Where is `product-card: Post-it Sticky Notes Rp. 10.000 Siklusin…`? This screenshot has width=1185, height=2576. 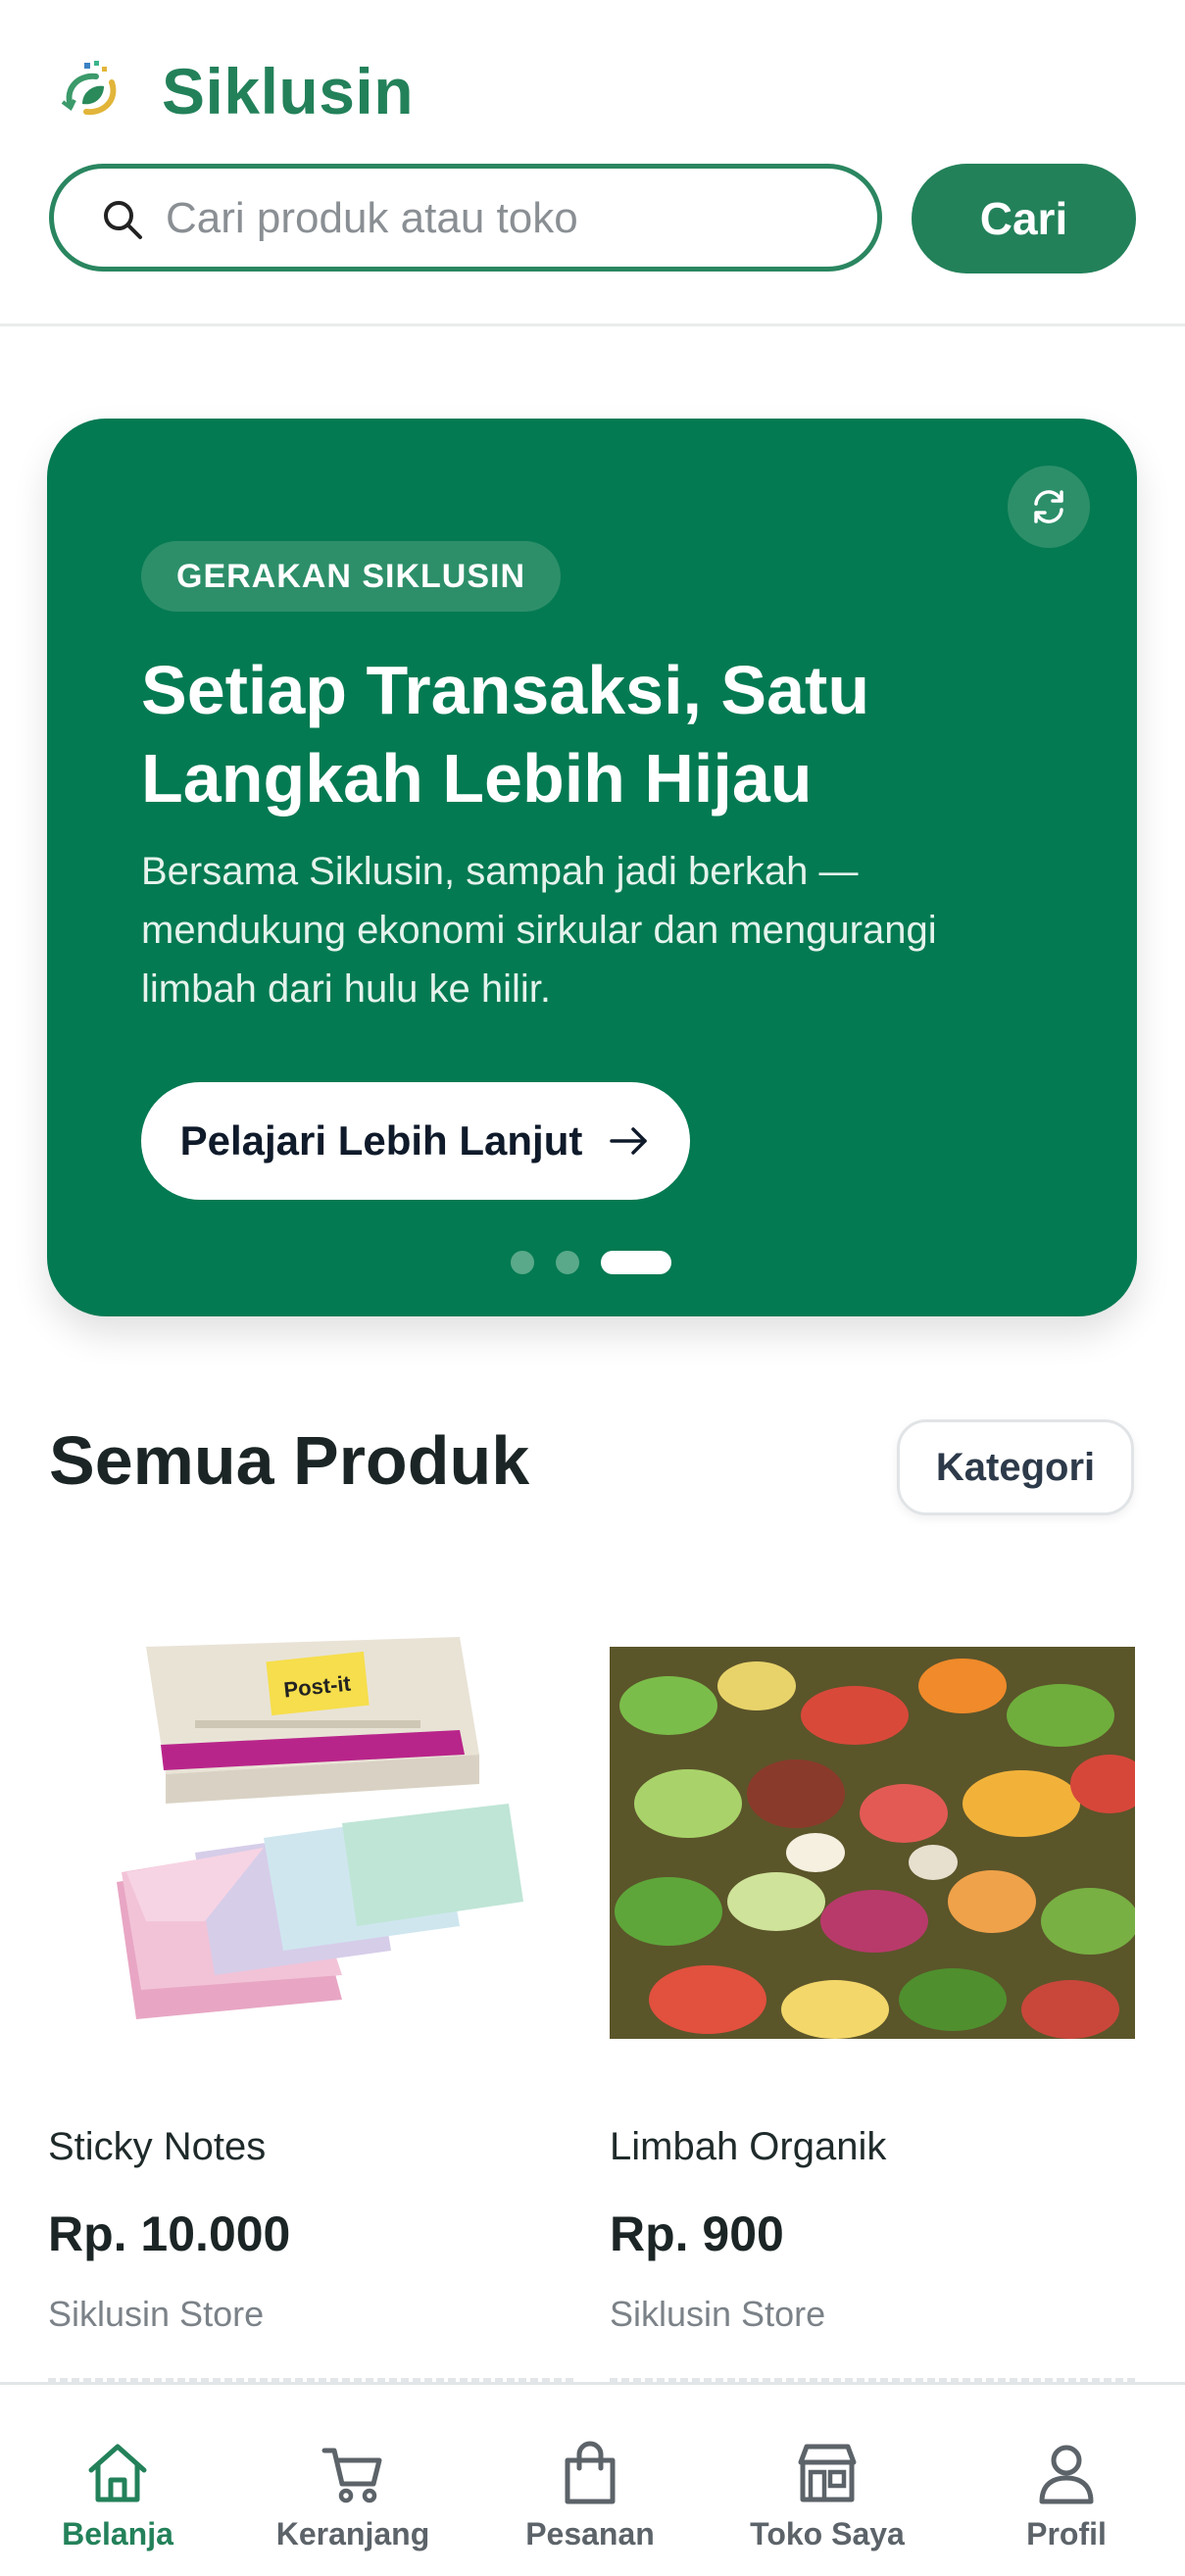
product-card: Post-it Sticky Notes Rp. 10.000 Siklusin… is located at coordinates (311, 2004).